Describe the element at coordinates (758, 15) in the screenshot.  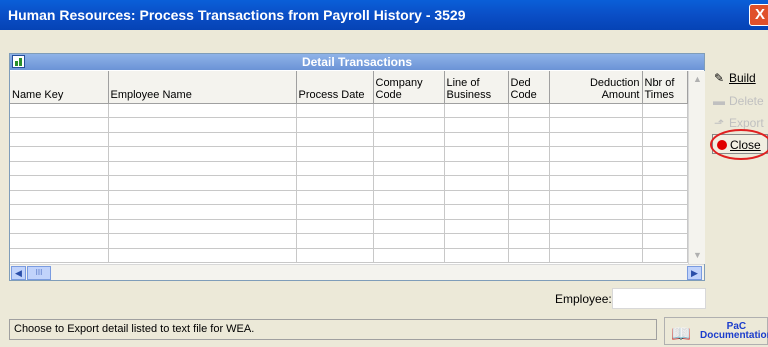
I see `window-close-button: X` at that location.